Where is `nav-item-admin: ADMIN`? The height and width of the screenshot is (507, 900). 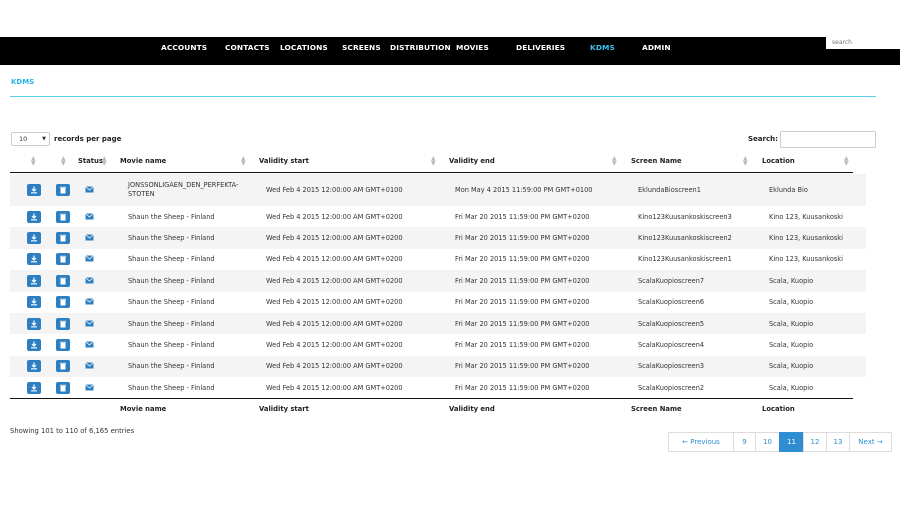
nav-item-admin: ADMIN is located at coordinates (656, 51).